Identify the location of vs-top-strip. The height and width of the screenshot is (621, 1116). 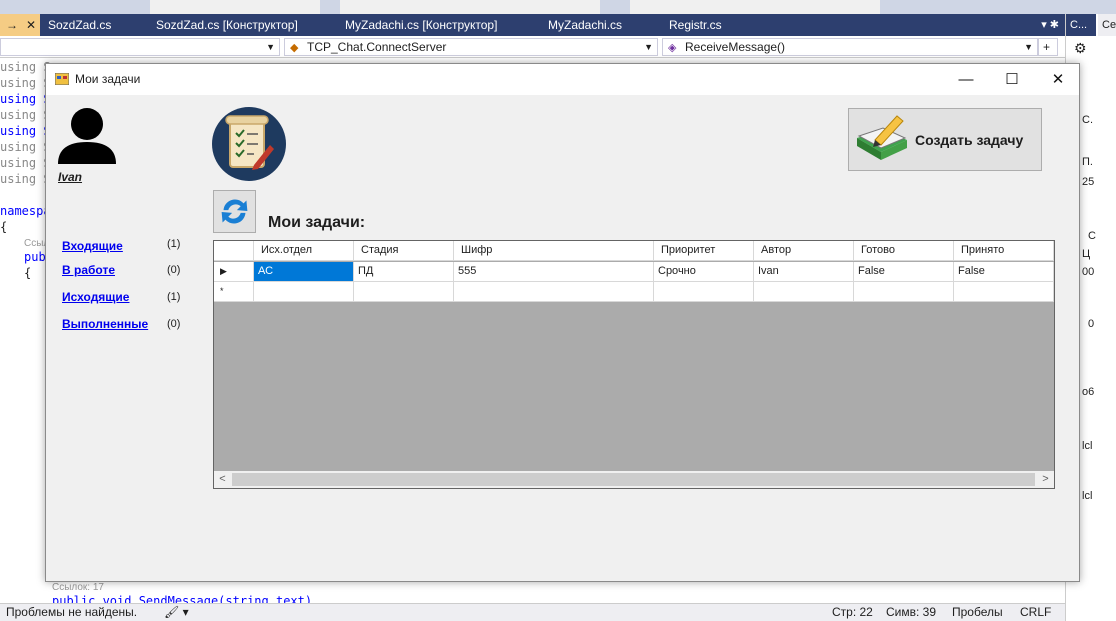
(558, 7).